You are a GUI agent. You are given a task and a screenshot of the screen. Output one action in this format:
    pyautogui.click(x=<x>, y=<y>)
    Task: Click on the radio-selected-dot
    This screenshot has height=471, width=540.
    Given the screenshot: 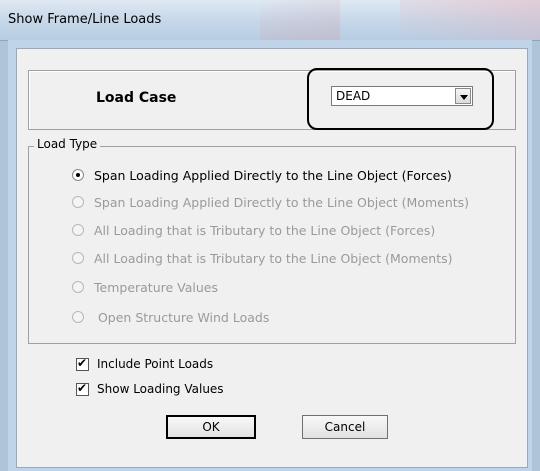 What is the action you would take?
    pyautogui.click(x=78, y=175)
    